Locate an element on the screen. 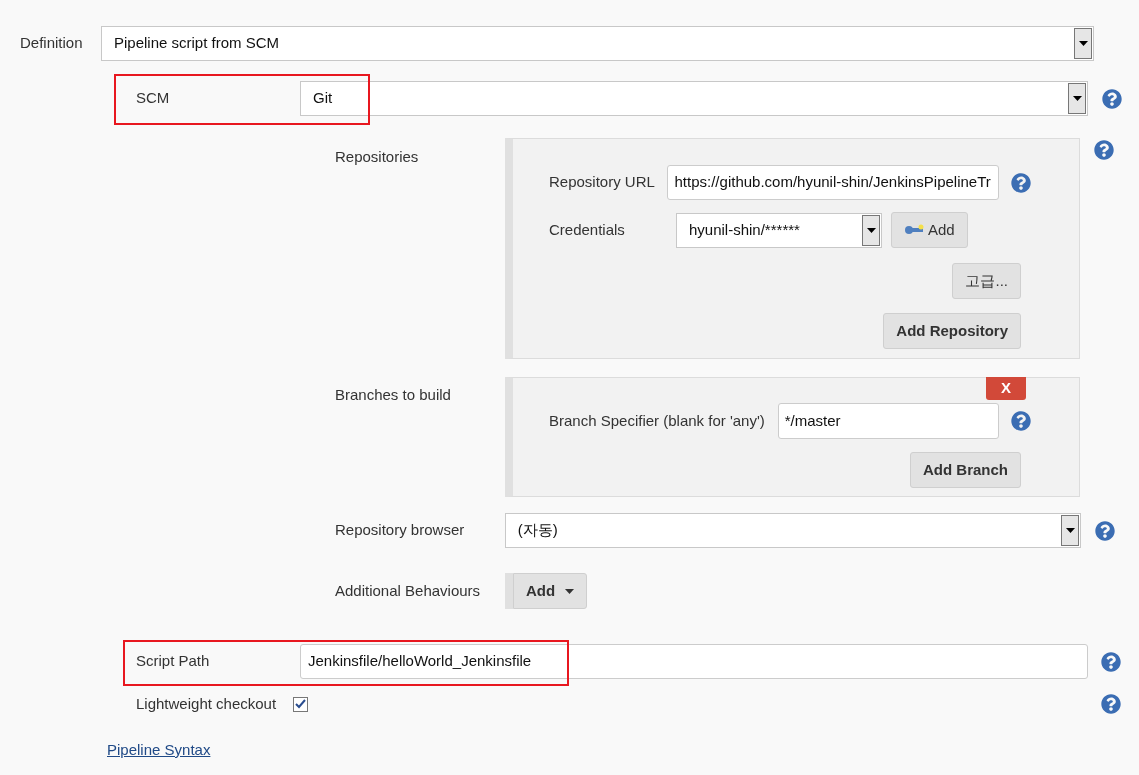 The width and height of the screenshot is (1139, 775). branch-specifier-field: */master is located at coordinates (888, 421).